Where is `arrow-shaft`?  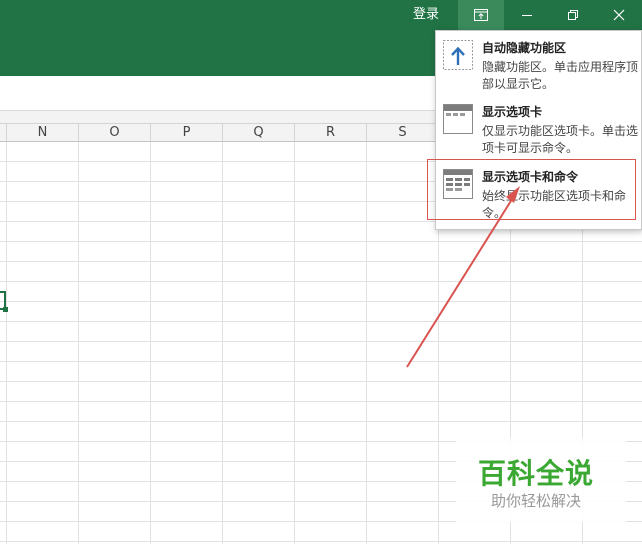 arrow-shaft is located at coordinates (460, 281).